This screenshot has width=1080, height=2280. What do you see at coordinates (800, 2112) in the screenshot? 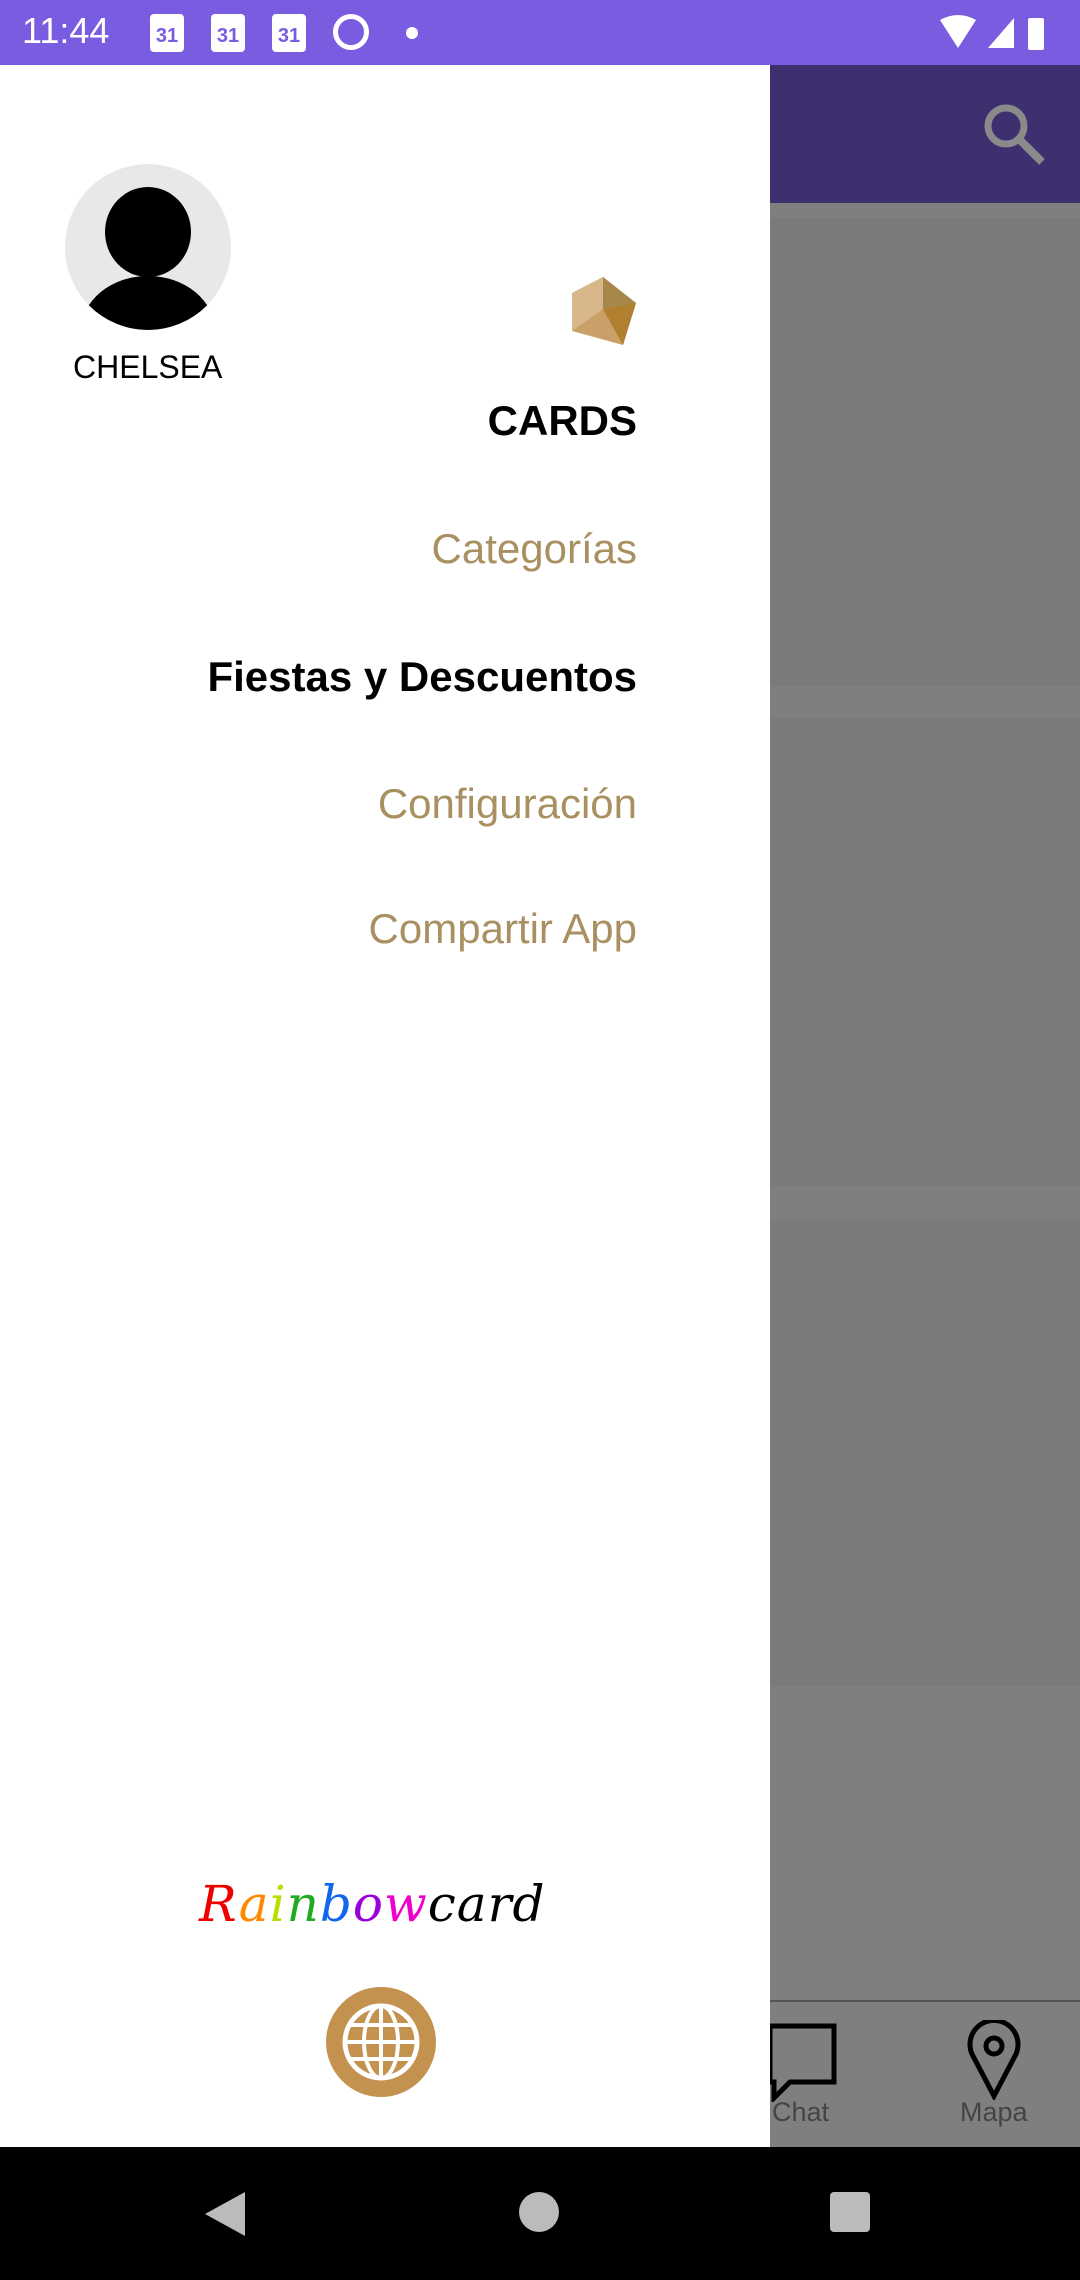
I see `bottom-nav-chat: Chat` at bounding box center [800, 2112].